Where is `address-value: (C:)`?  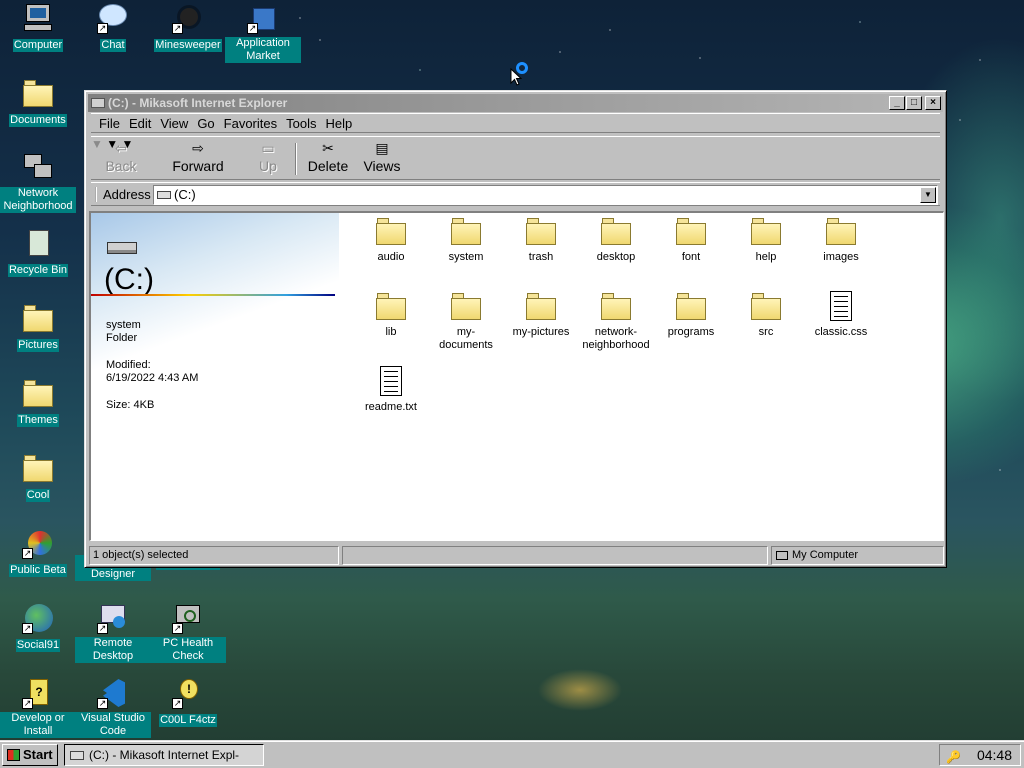
address-value: (C:) is located at coordinates (185, 194).